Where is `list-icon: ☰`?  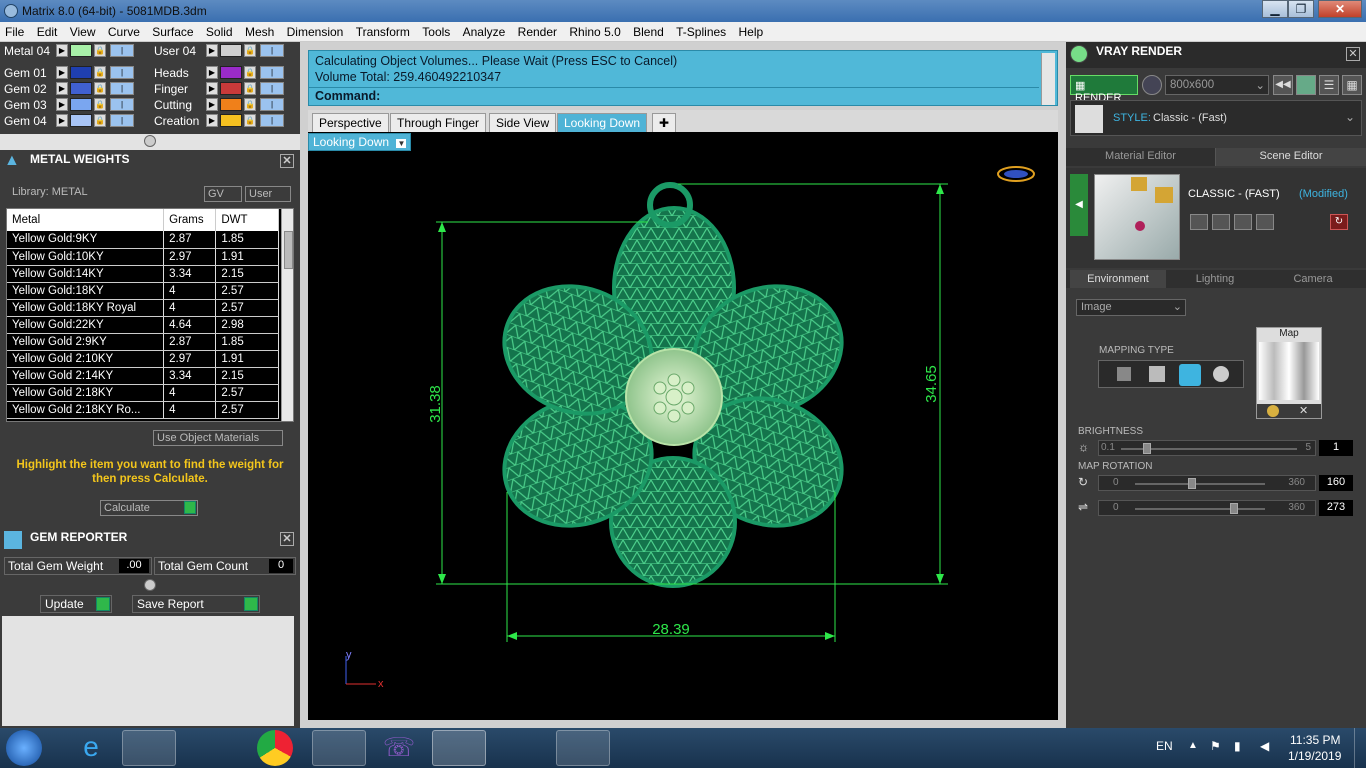
list-icon: ☰ is located at coordinates (1329, 85).